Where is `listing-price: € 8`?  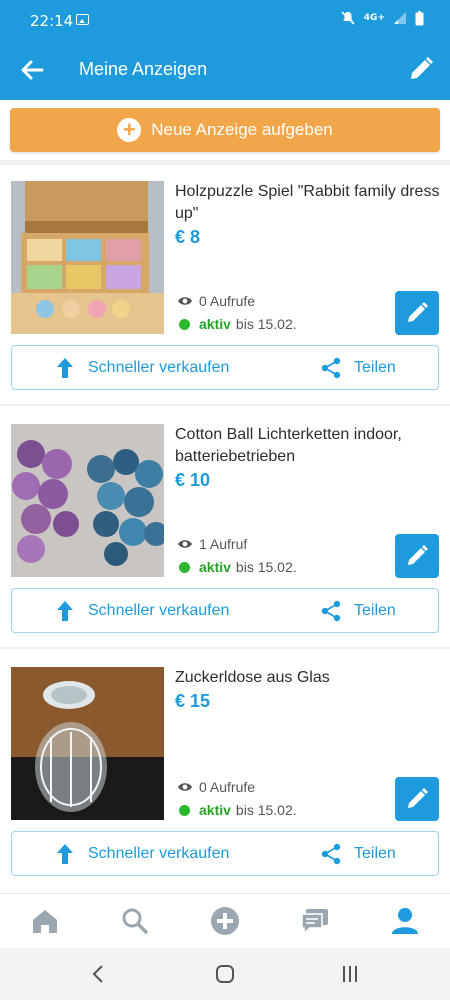 listing-price: € 8 is located at coordinates (188, 237).